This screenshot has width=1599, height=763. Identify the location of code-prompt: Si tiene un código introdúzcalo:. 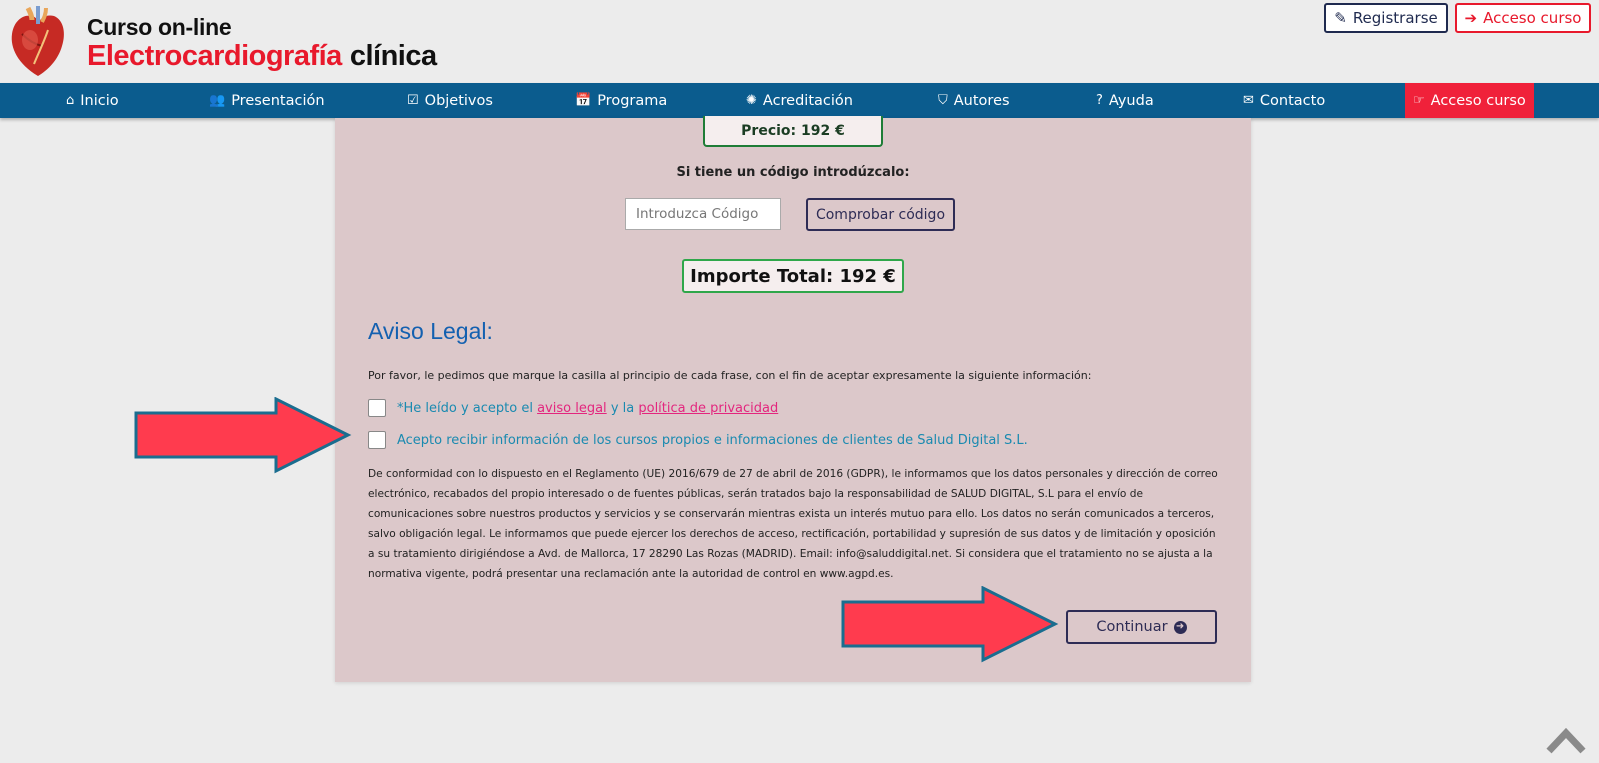
(793, 172).